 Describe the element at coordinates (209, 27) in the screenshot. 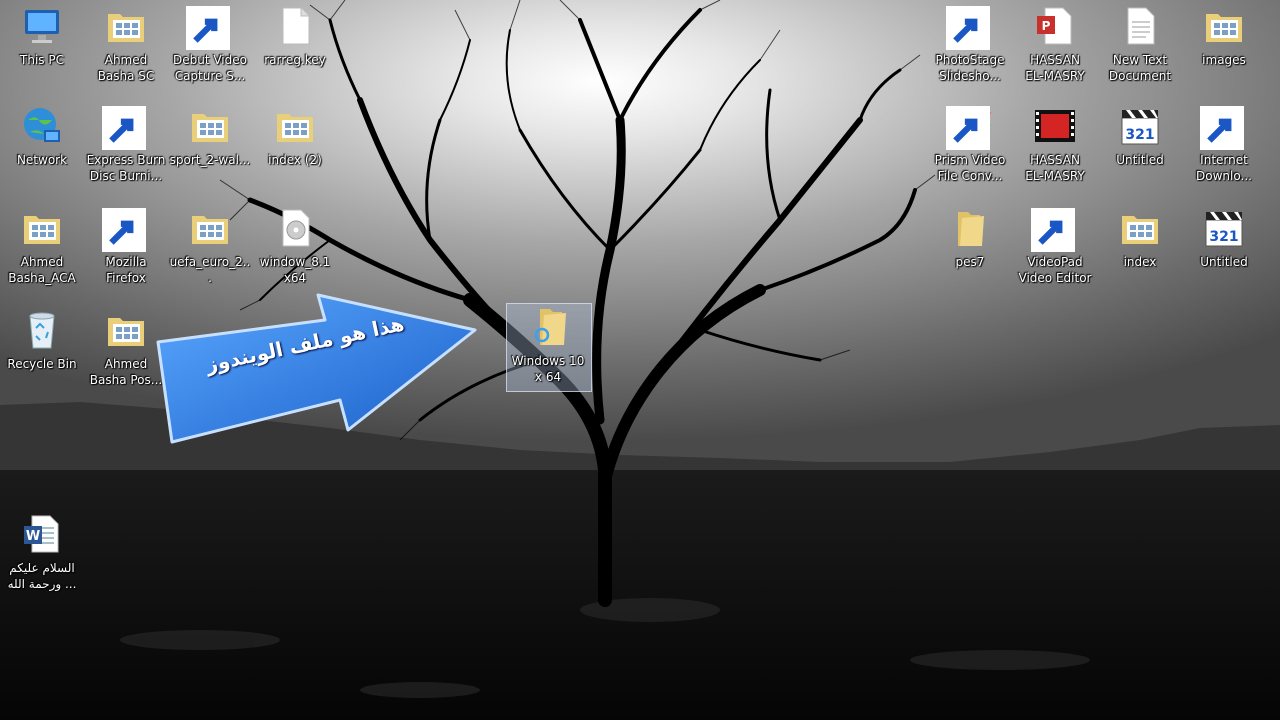

I see `debut-app-icon` at that location.